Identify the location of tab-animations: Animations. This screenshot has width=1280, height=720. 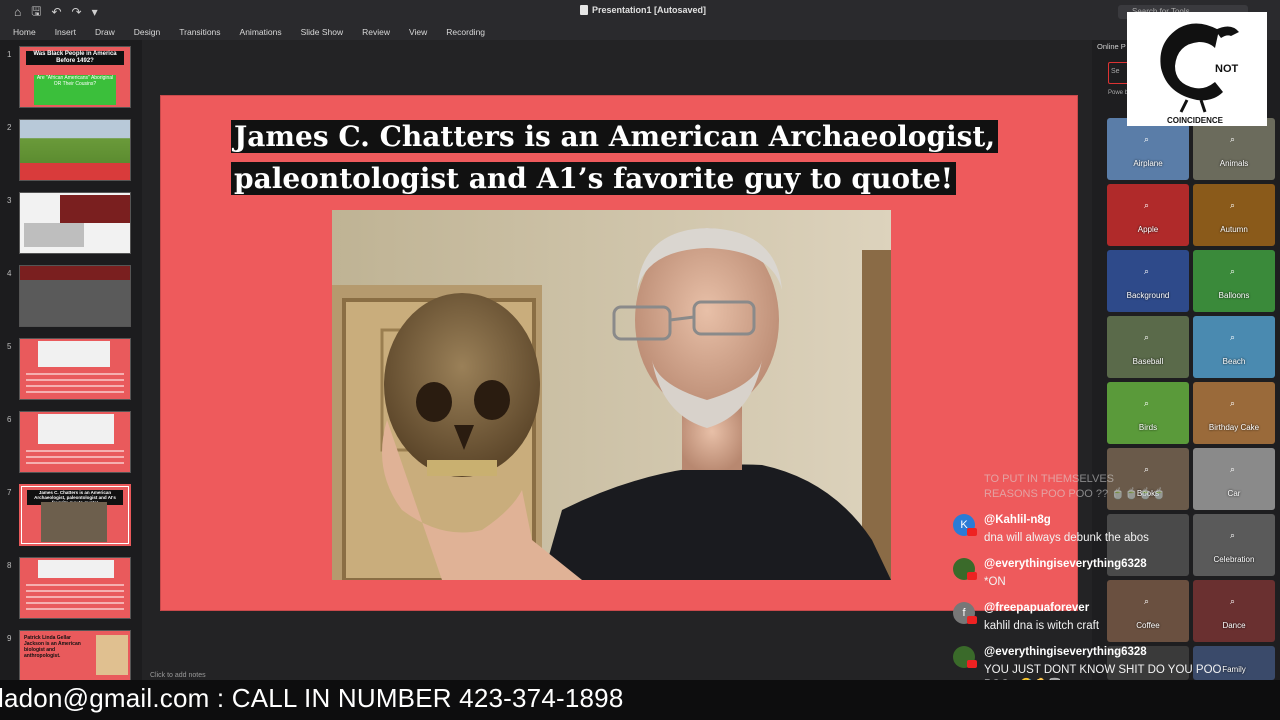
(261, 32).